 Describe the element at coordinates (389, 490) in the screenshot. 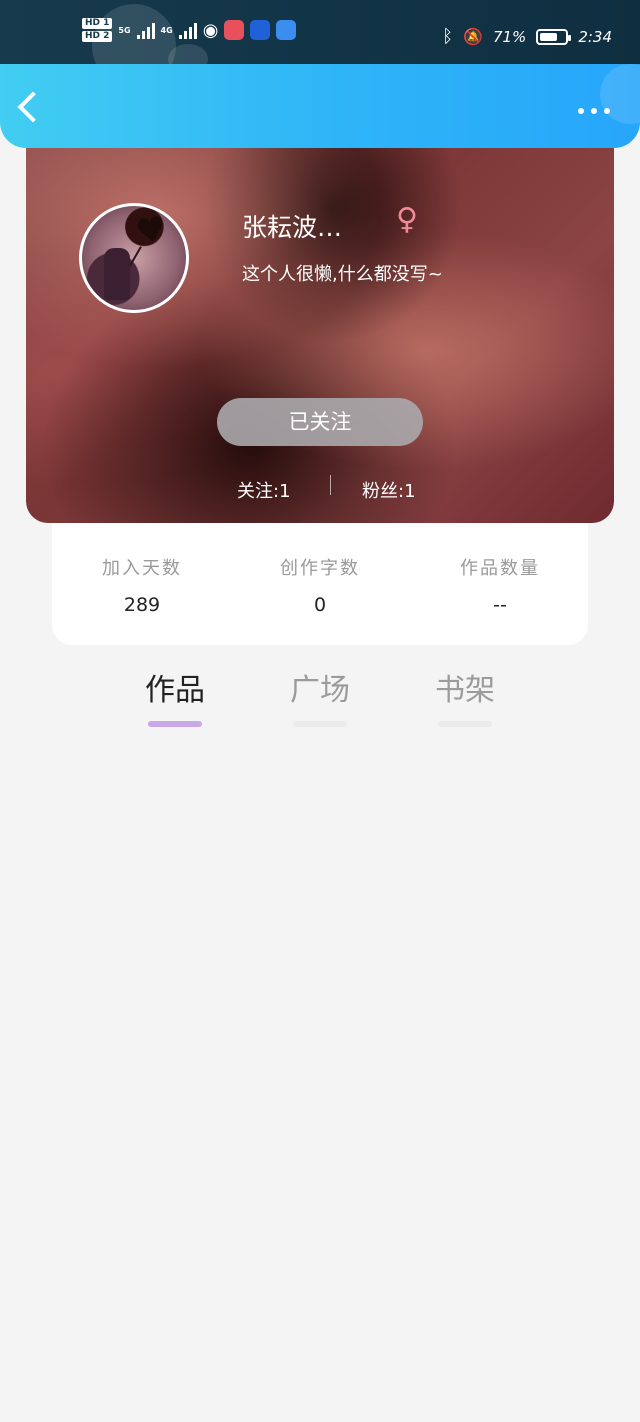

I see `fans-count: 粉丝:1` at that location.